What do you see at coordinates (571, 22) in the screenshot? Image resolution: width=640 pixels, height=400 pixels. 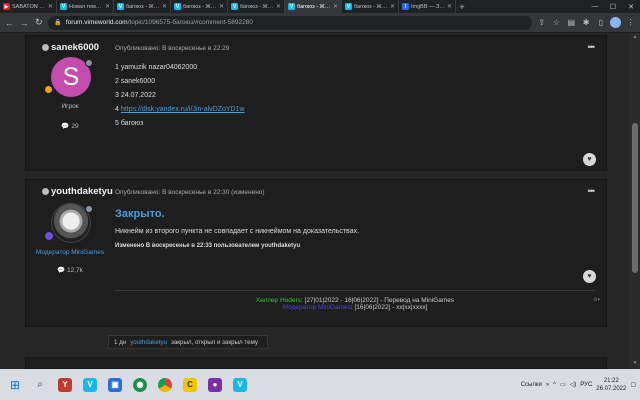 I see `reading-list-icon: ▤` at bounding box center [571, 22].